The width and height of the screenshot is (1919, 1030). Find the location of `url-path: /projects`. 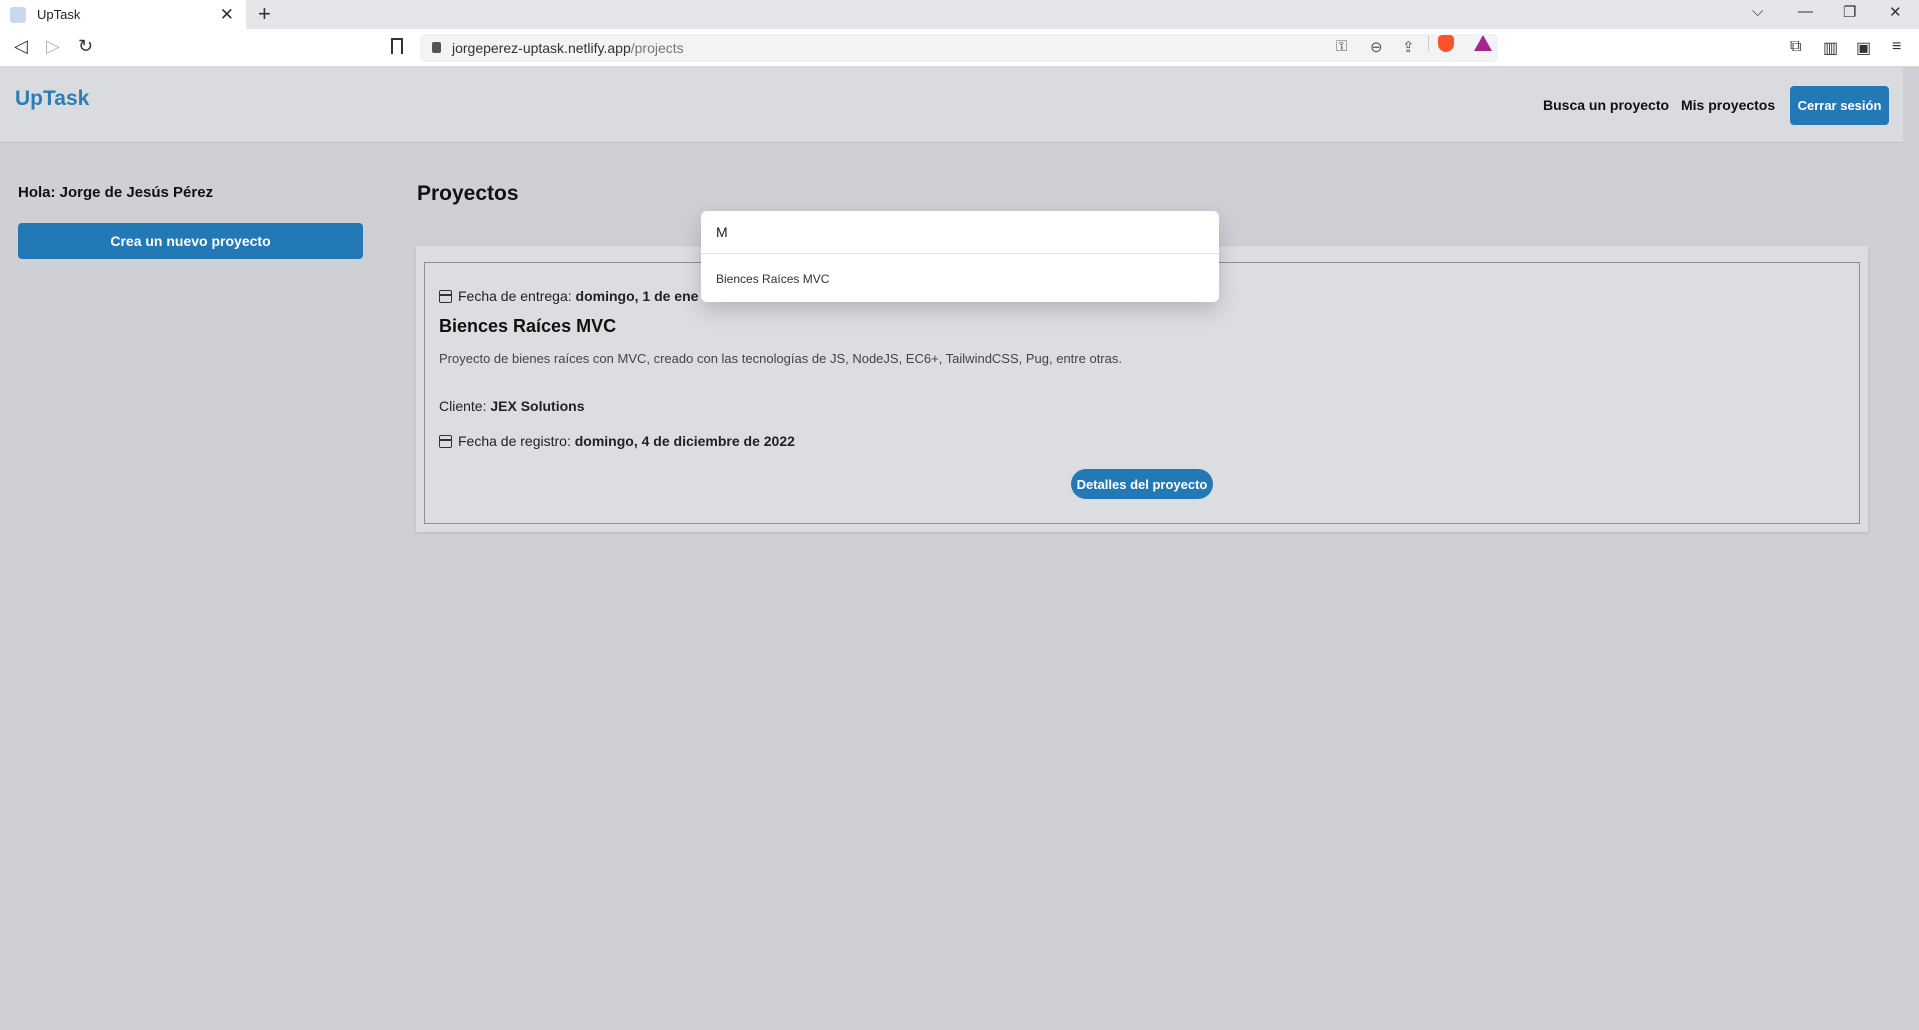

url-path: /projects is located at coordinates (657, 48).